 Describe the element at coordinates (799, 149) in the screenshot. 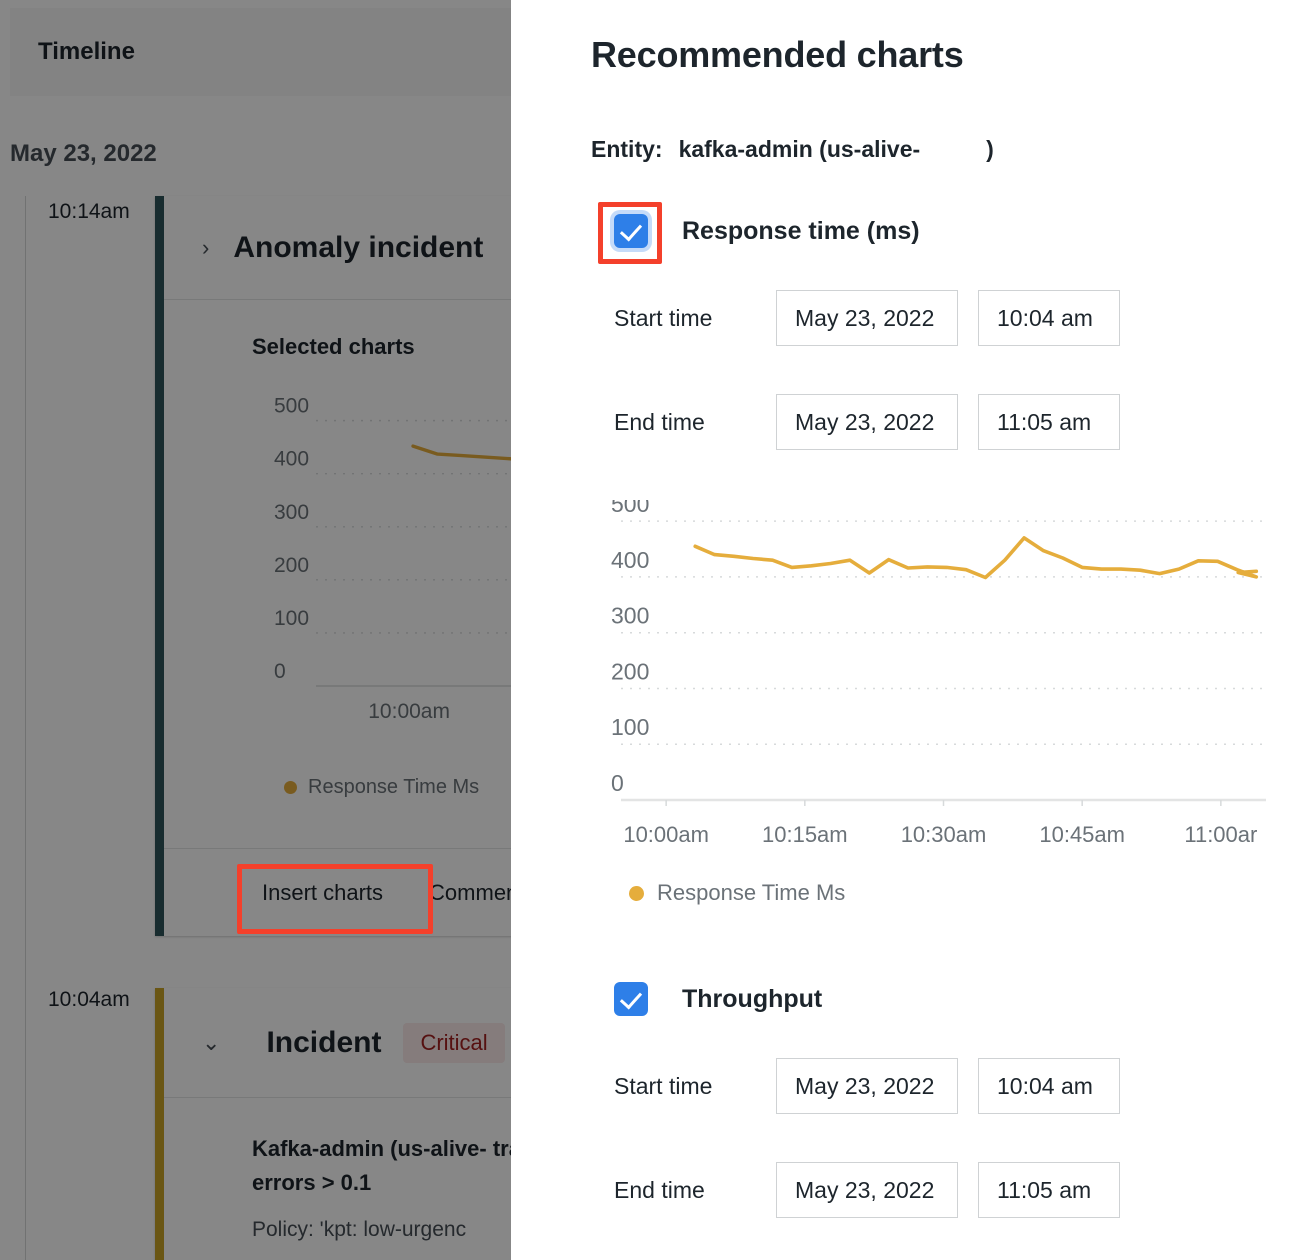

I see `entity-value-prefix: kafka-admin (us-alive-` at that location.